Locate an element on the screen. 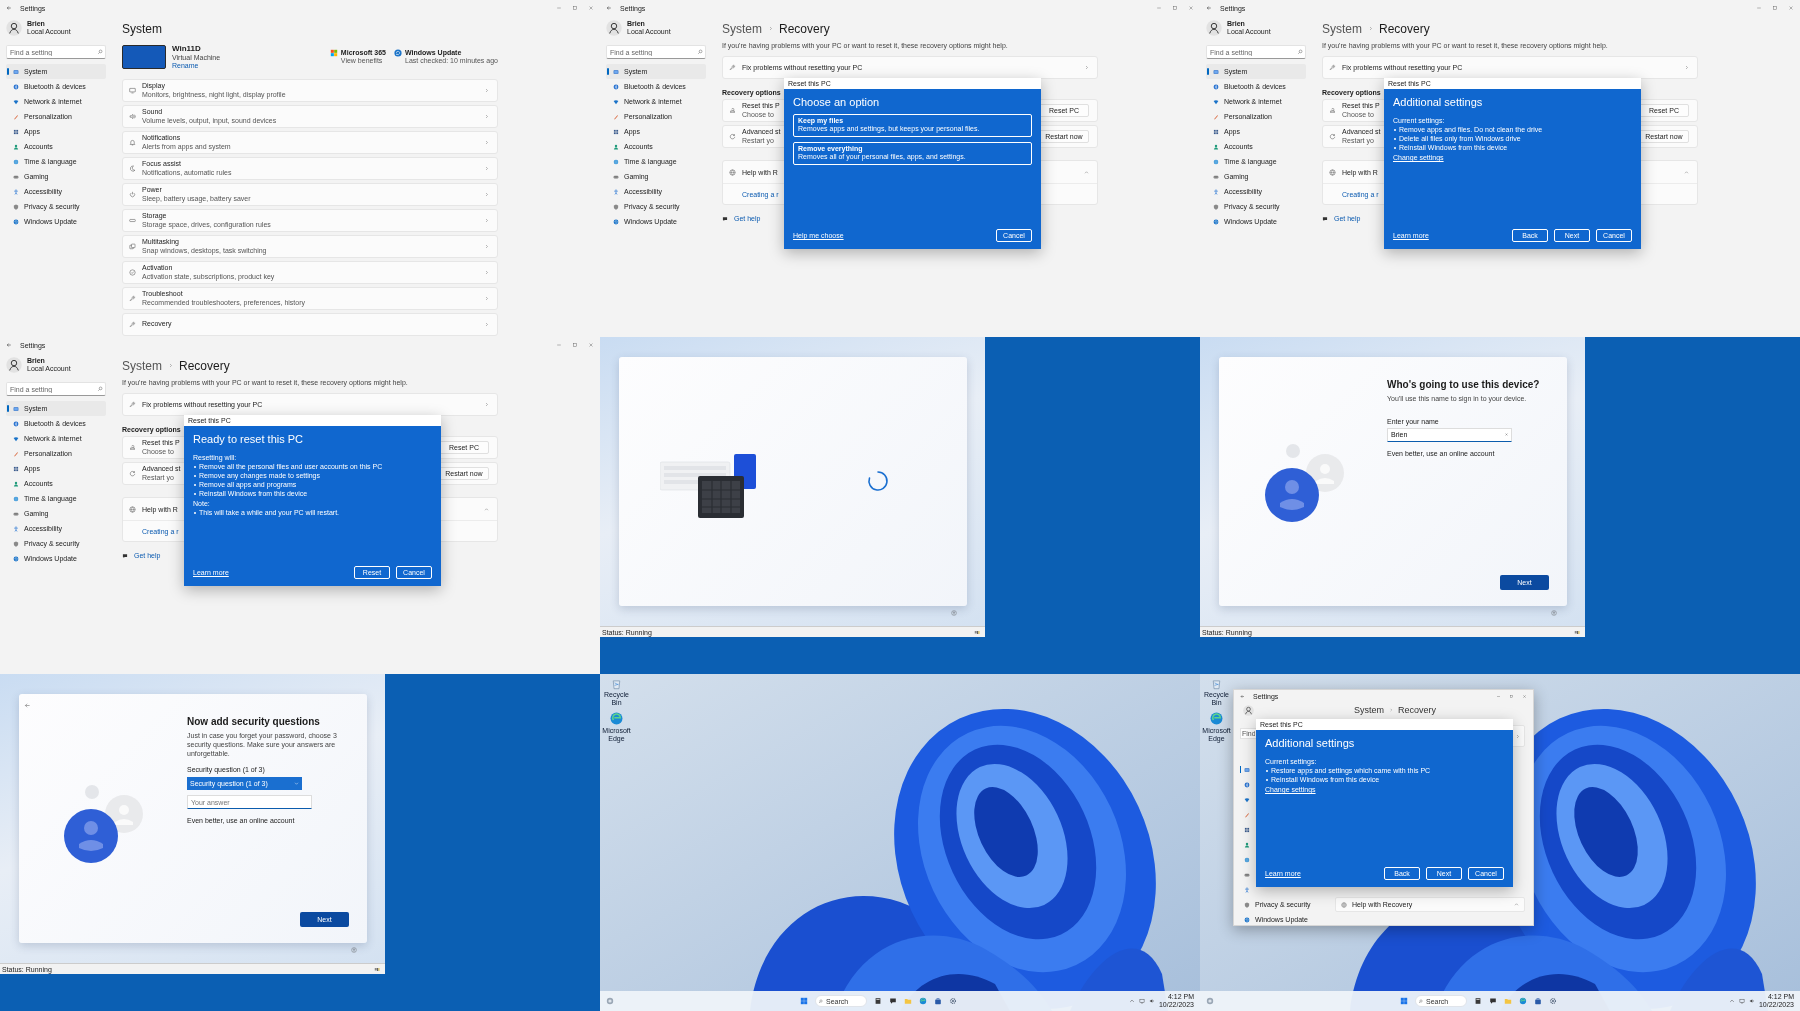 This screenshot has height=1011, width=1800. setup-title: Now add security questions is located at coordinates (253, 721).